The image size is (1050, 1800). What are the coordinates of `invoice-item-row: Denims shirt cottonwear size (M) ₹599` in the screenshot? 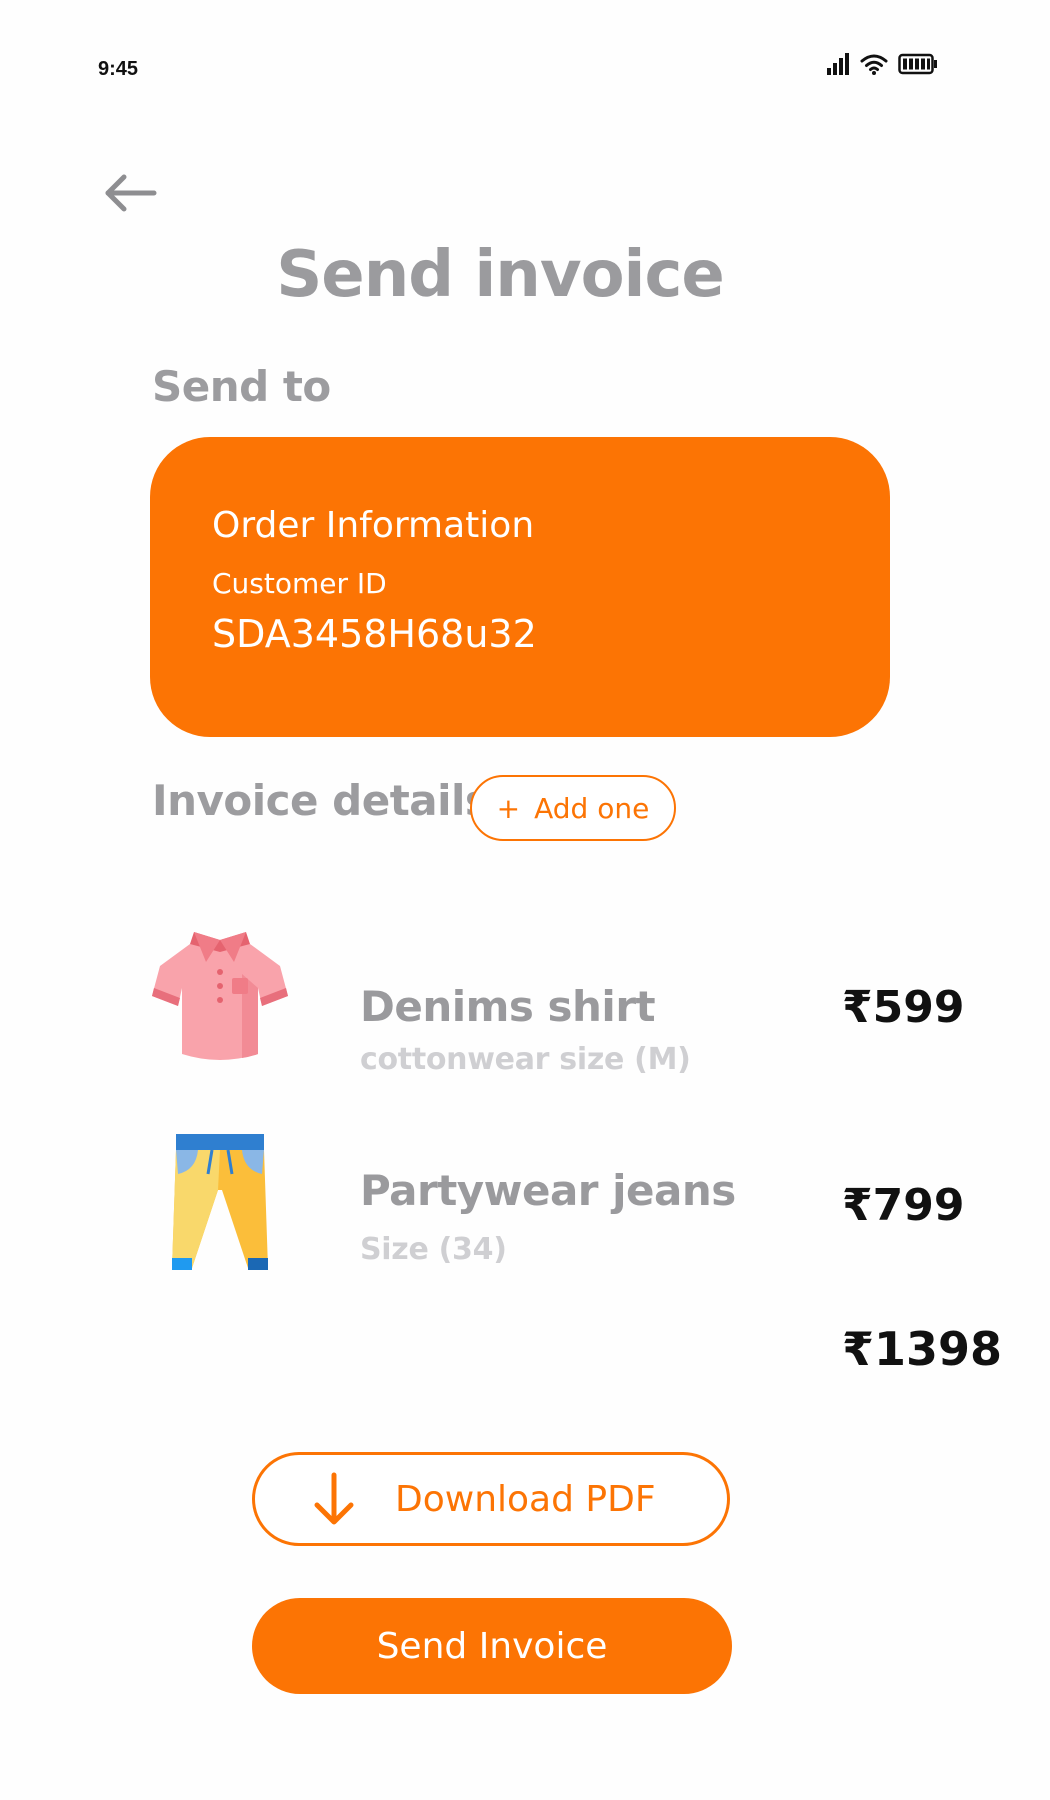 It's located at (525, 1006).